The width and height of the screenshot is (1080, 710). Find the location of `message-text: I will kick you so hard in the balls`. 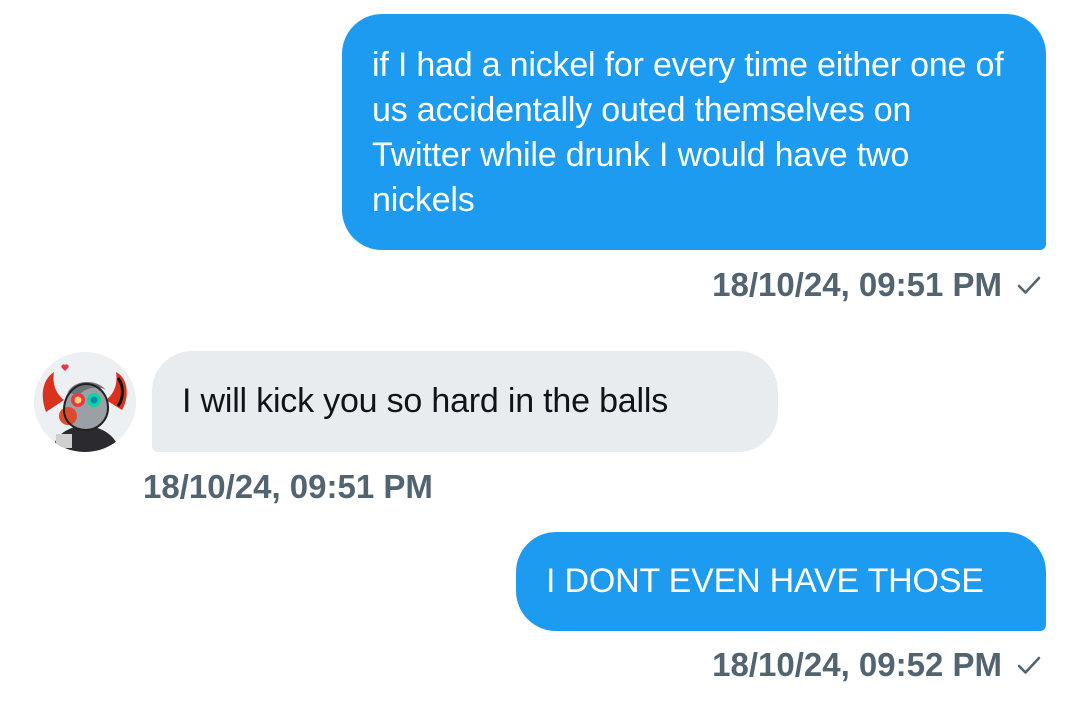

message-text: I will kick you so hard in the balls is located at coordinates (425, 401).